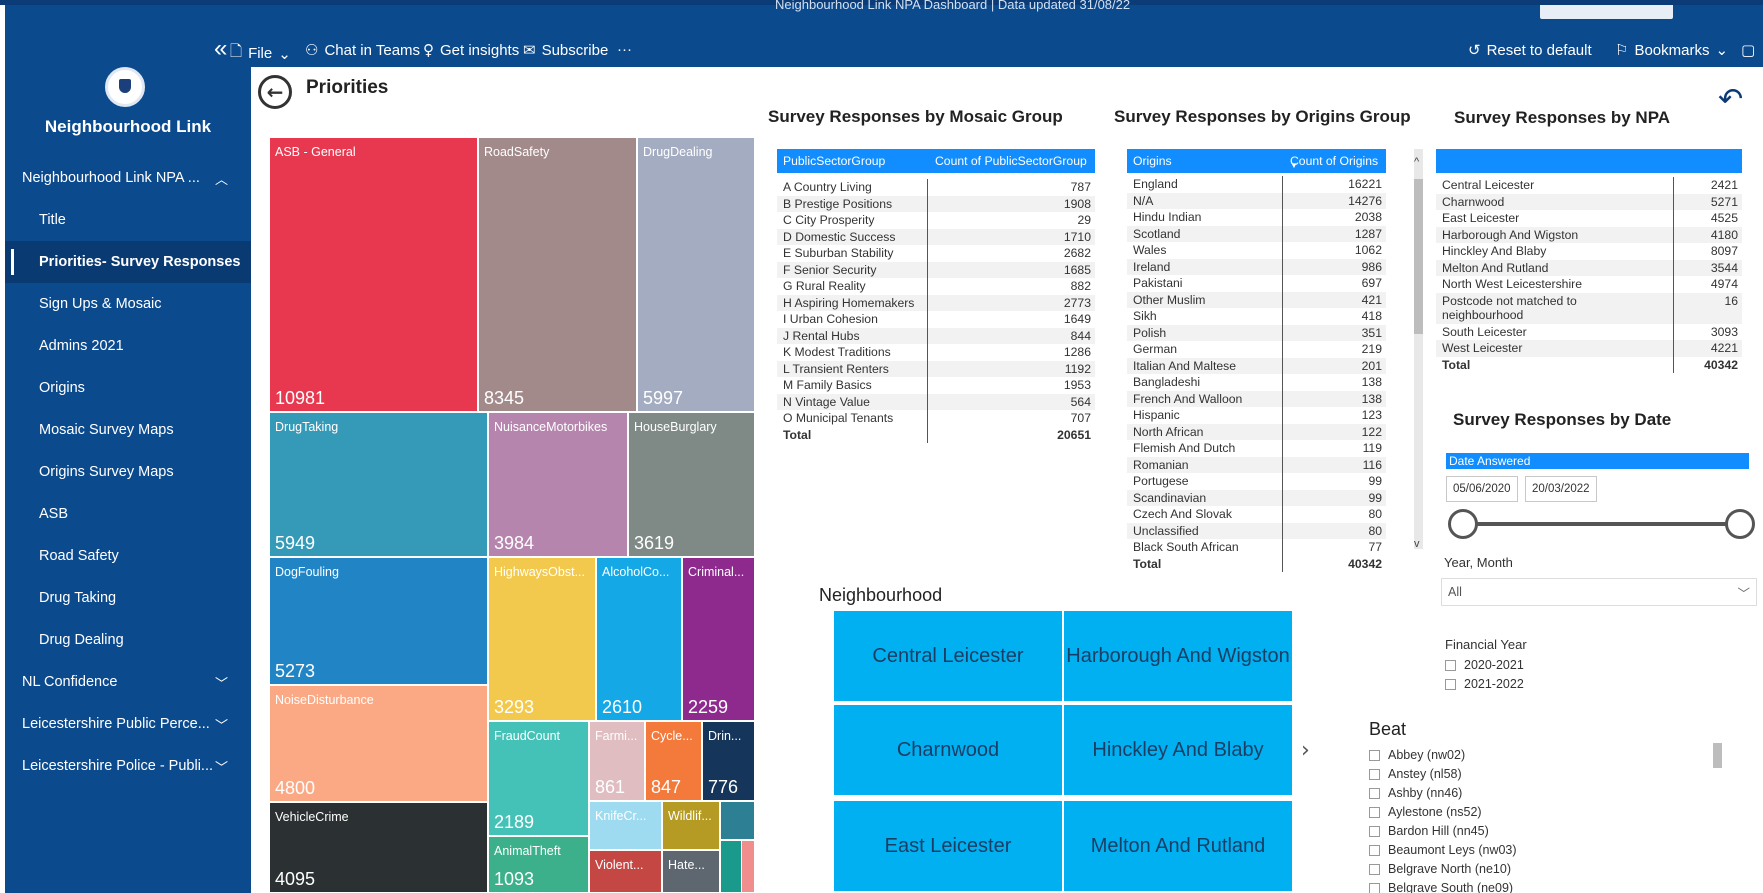  Describe the element at coordinates (1256, 316) in the screenshot. I see `table-row: Sikh 418` at that location.